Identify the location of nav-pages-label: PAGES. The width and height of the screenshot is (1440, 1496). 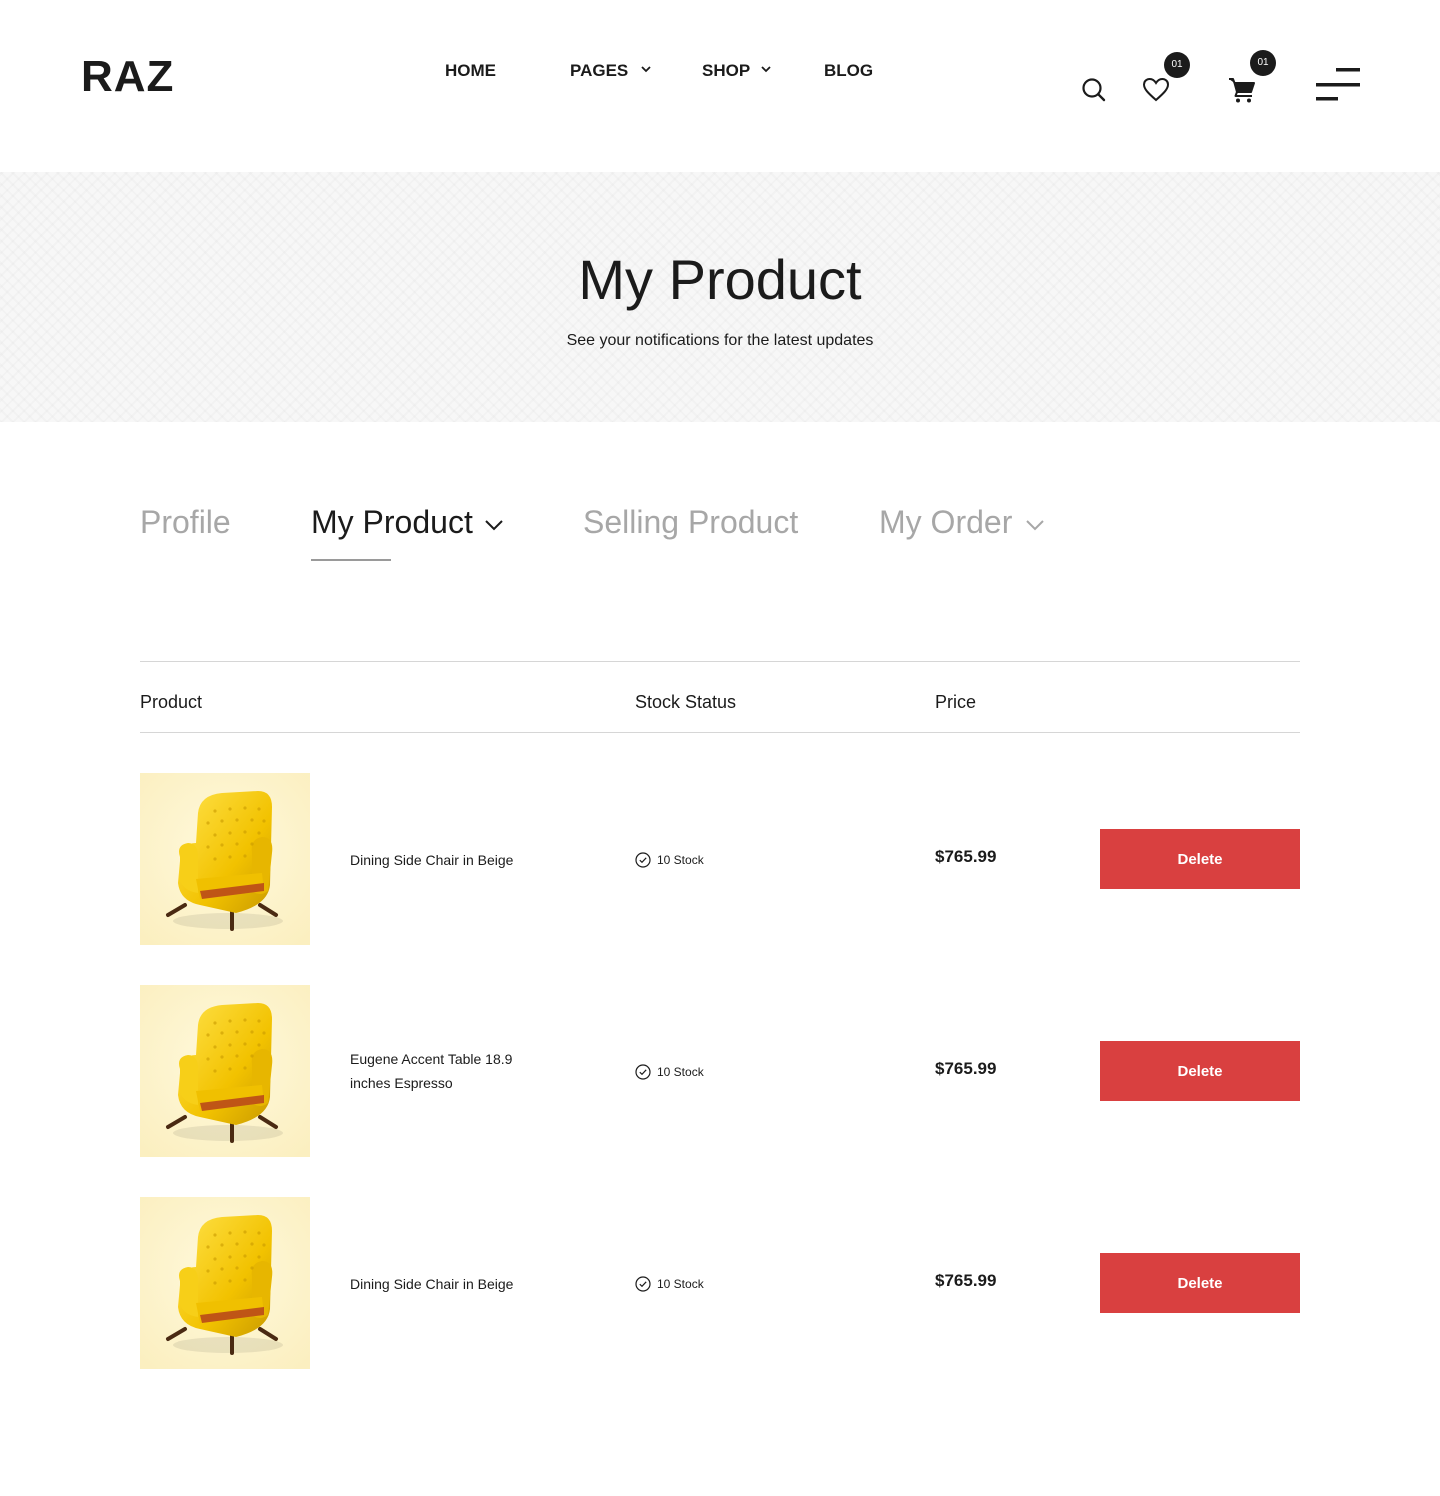
(599, 70).